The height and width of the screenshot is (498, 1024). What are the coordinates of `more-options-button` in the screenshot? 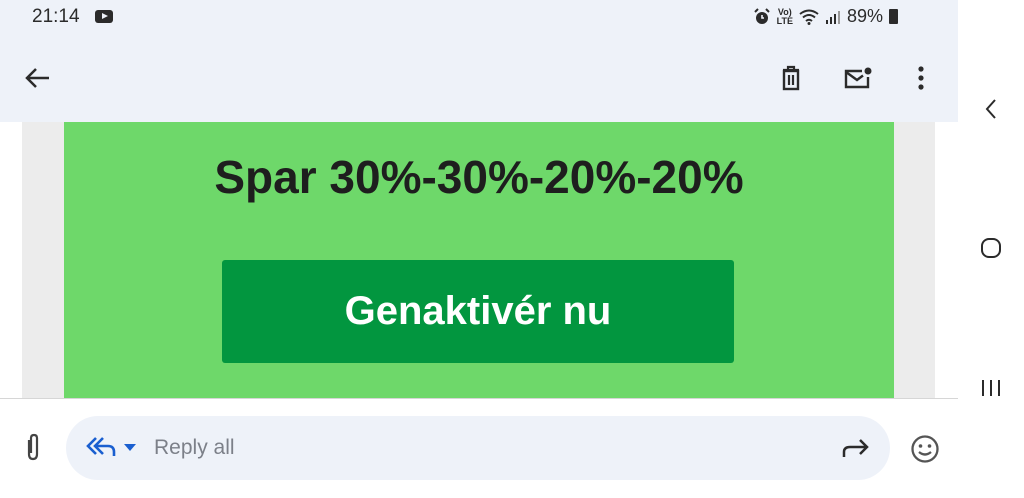 It's located at (921, 78).